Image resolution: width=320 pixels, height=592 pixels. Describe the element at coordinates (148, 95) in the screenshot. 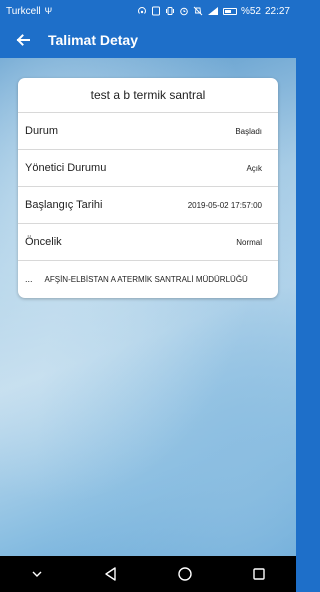

I see `card-title: test a b termik santral` at that location.